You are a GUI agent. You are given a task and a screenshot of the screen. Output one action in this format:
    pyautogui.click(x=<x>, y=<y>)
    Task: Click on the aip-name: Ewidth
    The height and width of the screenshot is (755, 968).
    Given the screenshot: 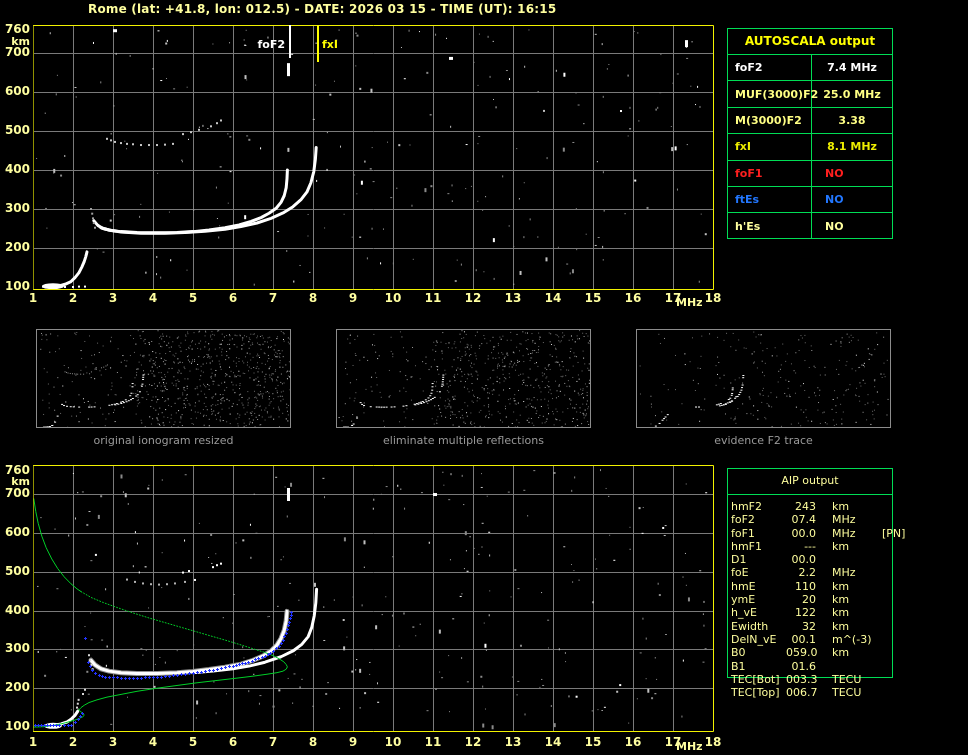 What is the action you would take?
    pyautogui.click(x=750, y=626)
    